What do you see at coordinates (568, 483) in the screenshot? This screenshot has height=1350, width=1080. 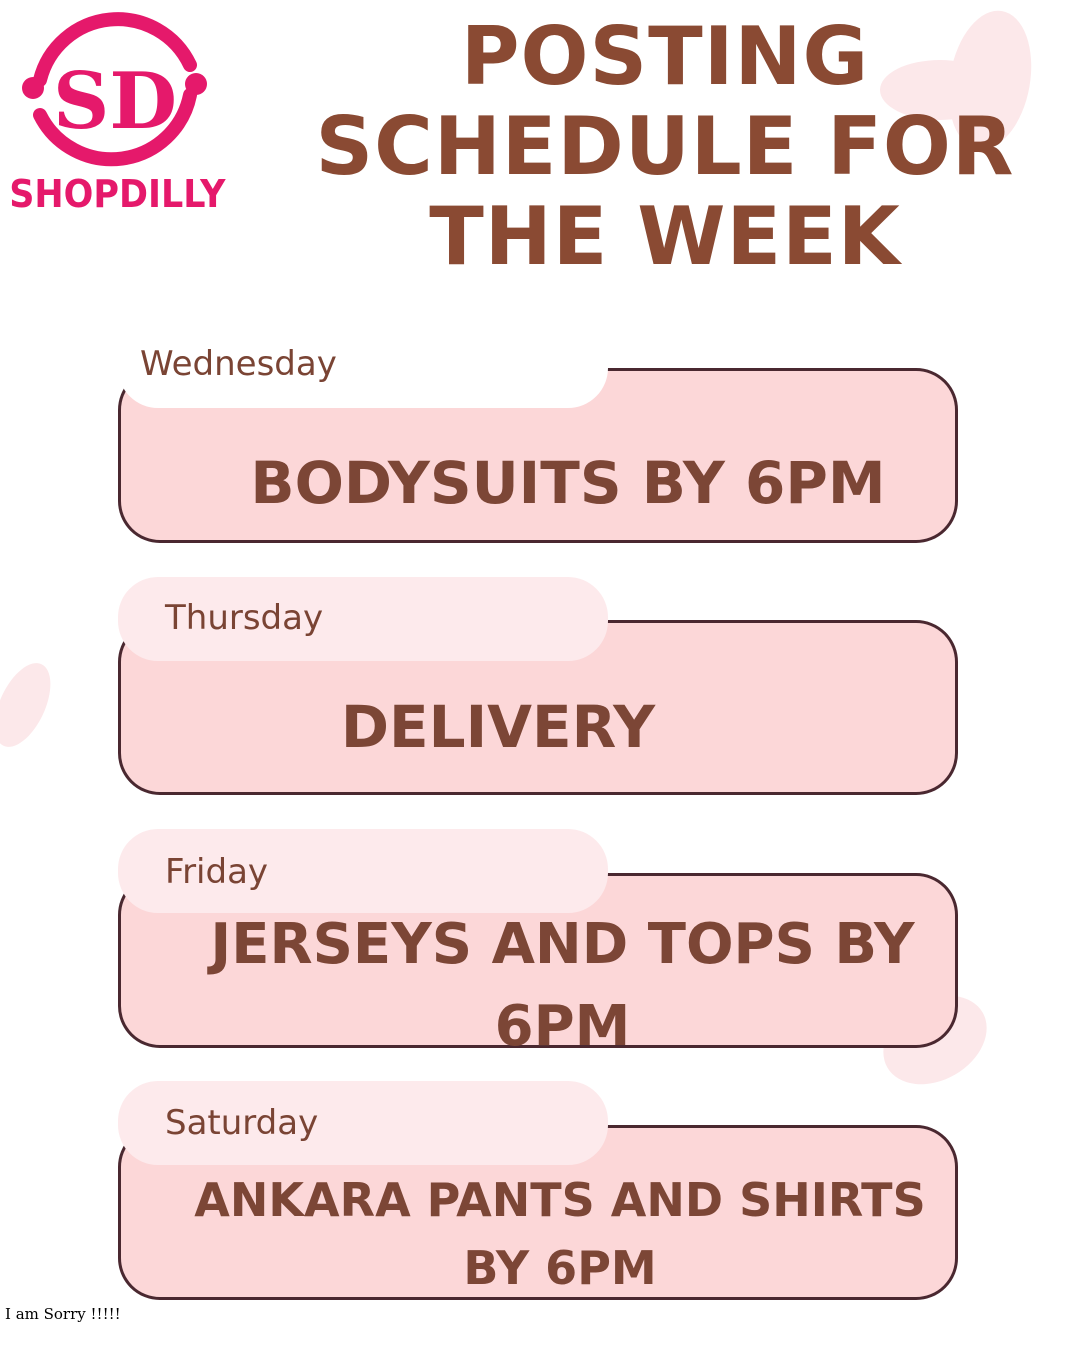 I see `task-text: BODYSUITS BY 6PM` at bounding box center [568, 483].